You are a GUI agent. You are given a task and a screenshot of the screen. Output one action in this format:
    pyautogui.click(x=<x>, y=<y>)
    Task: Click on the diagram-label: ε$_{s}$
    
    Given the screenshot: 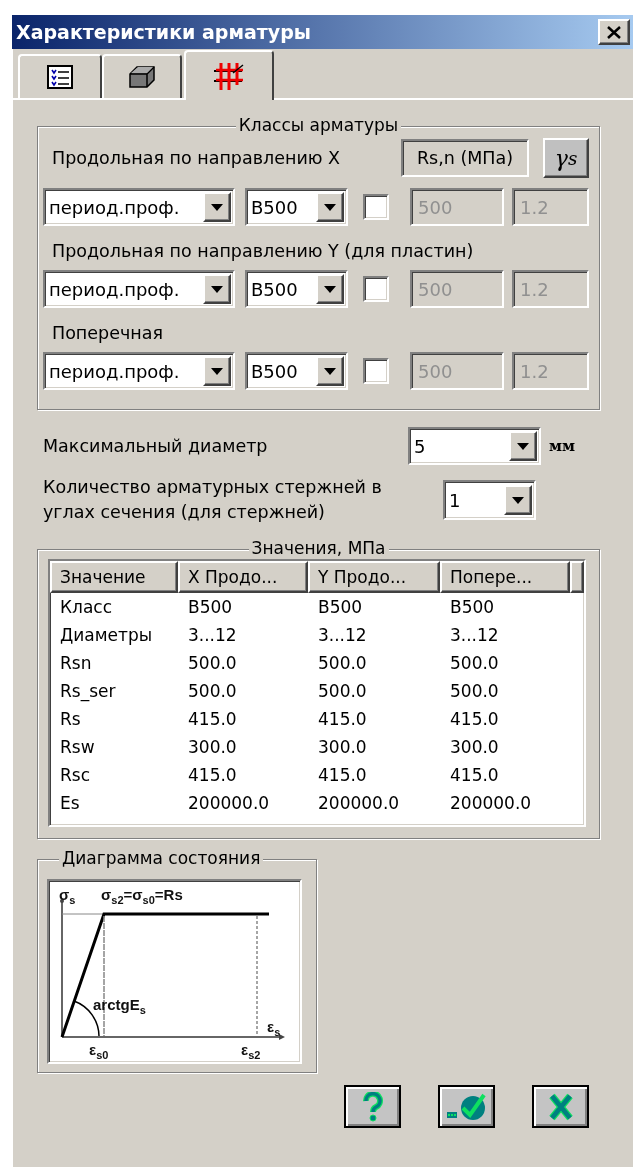 What is the action you would take?
    pyautogui.click(x=274, y=1029)
    